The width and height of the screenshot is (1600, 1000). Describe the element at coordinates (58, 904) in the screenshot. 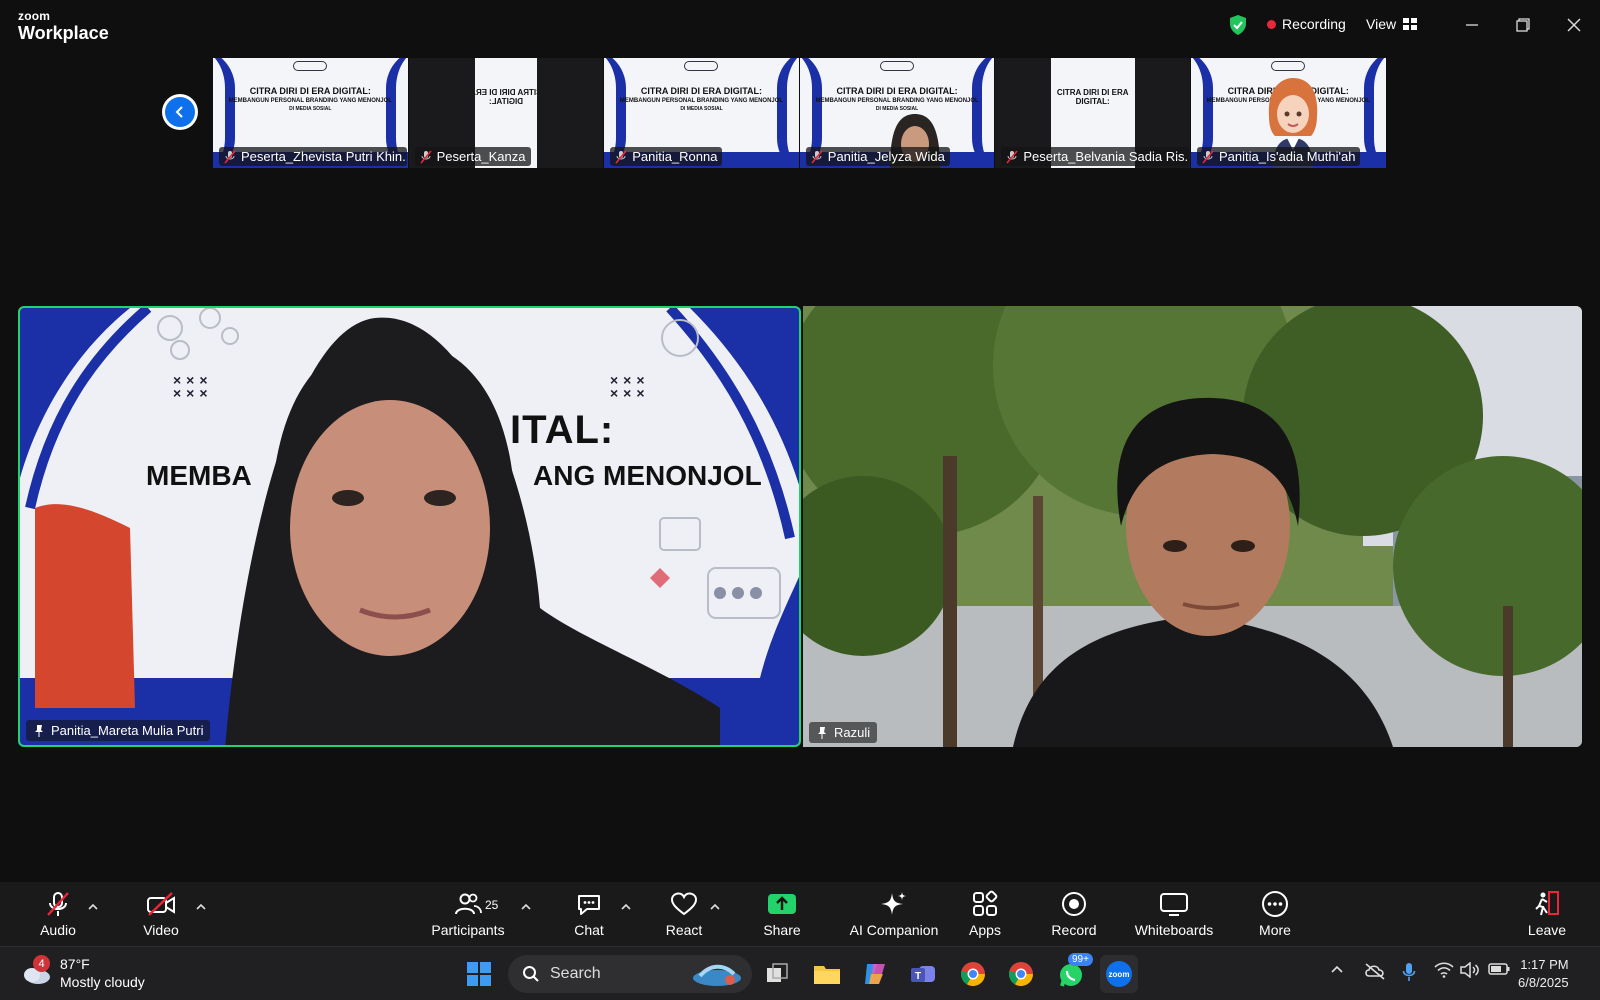

I see `muted-microphone-icon` at that location.